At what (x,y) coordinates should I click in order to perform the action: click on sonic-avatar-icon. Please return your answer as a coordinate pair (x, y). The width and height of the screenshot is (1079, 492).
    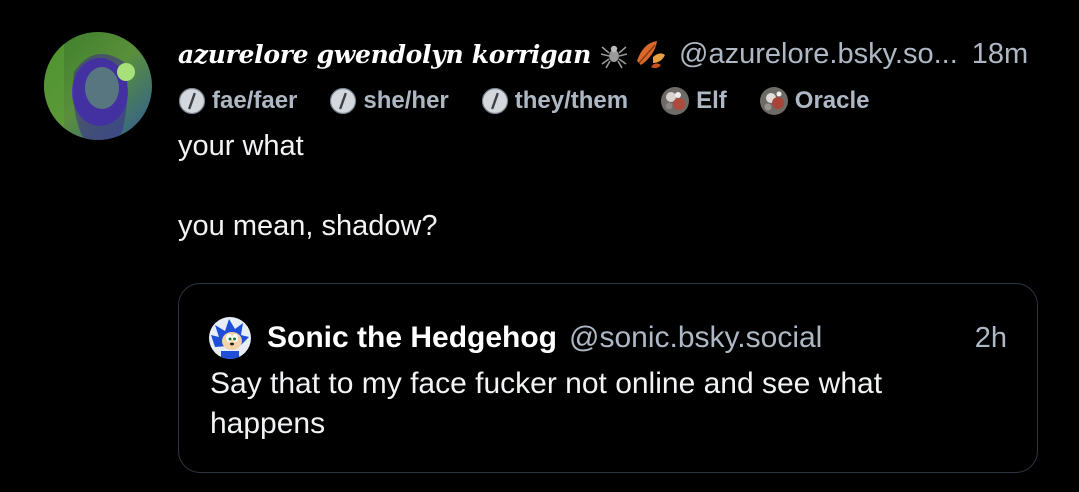
    Looking at the image, I should click on (230, 338).